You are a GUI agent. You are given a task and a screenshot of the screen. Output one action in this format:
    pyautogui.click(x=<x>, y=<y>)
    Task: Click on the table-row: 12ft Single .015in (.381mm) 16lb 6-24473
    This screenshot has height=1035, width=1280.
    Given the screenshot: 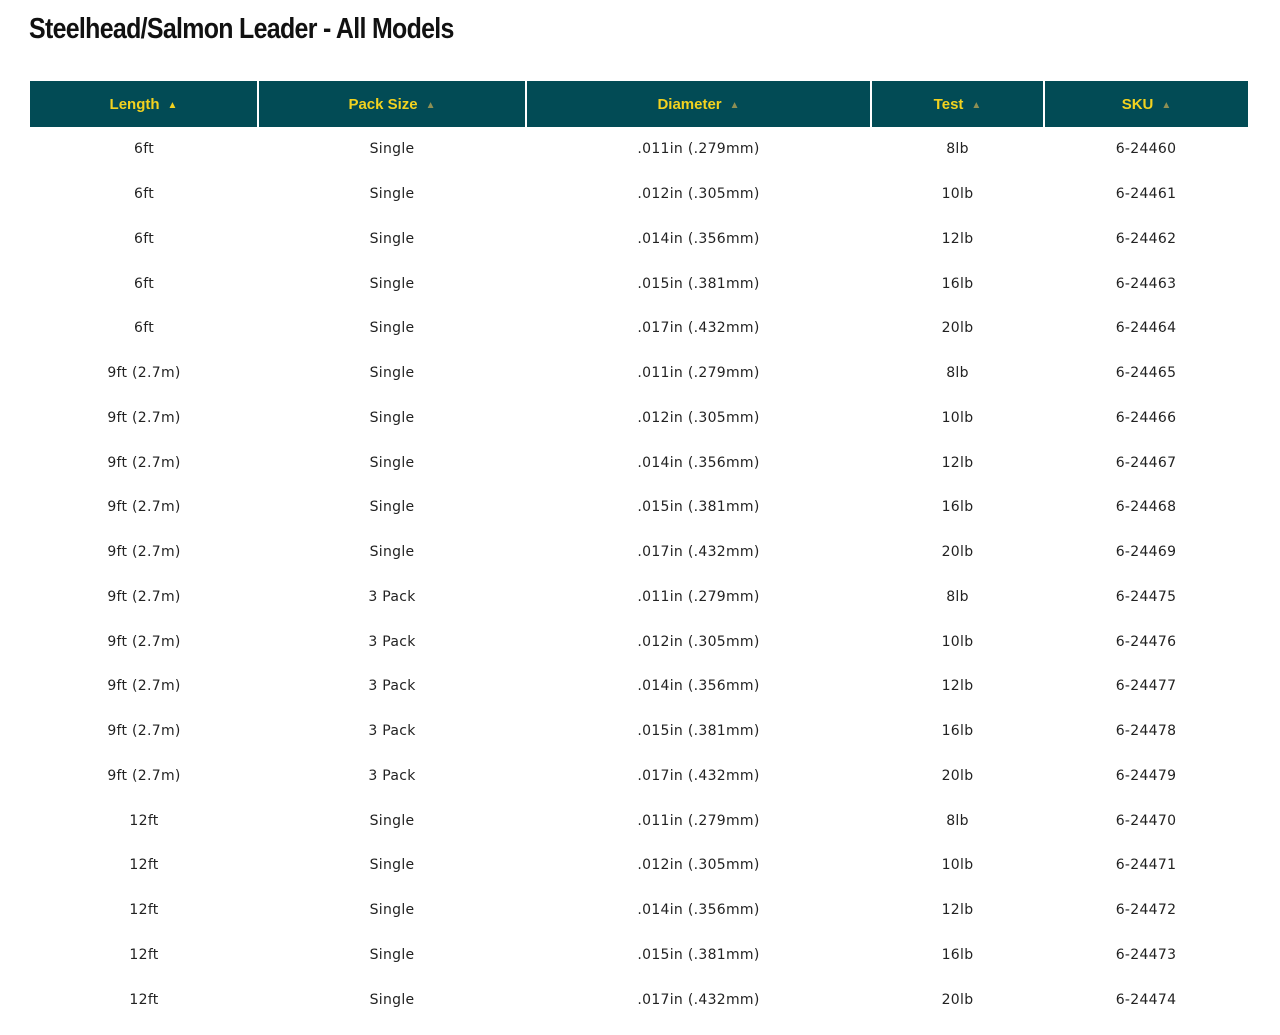 What is the action you would take?
    pyautogui.click(x=639, y=955)
    